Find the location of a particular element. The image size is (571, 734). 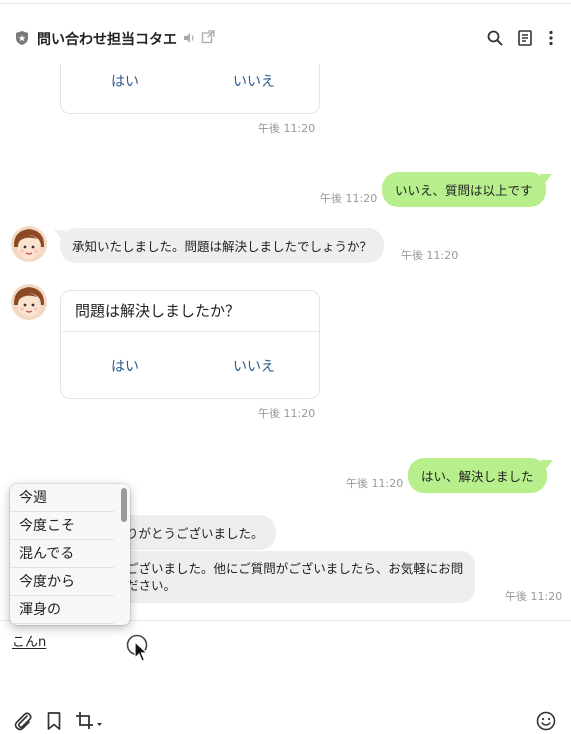

ime-candidate-list: 今週 今度こそ 混んでる 今度から 渾身の is located at coordinates (70, 554).